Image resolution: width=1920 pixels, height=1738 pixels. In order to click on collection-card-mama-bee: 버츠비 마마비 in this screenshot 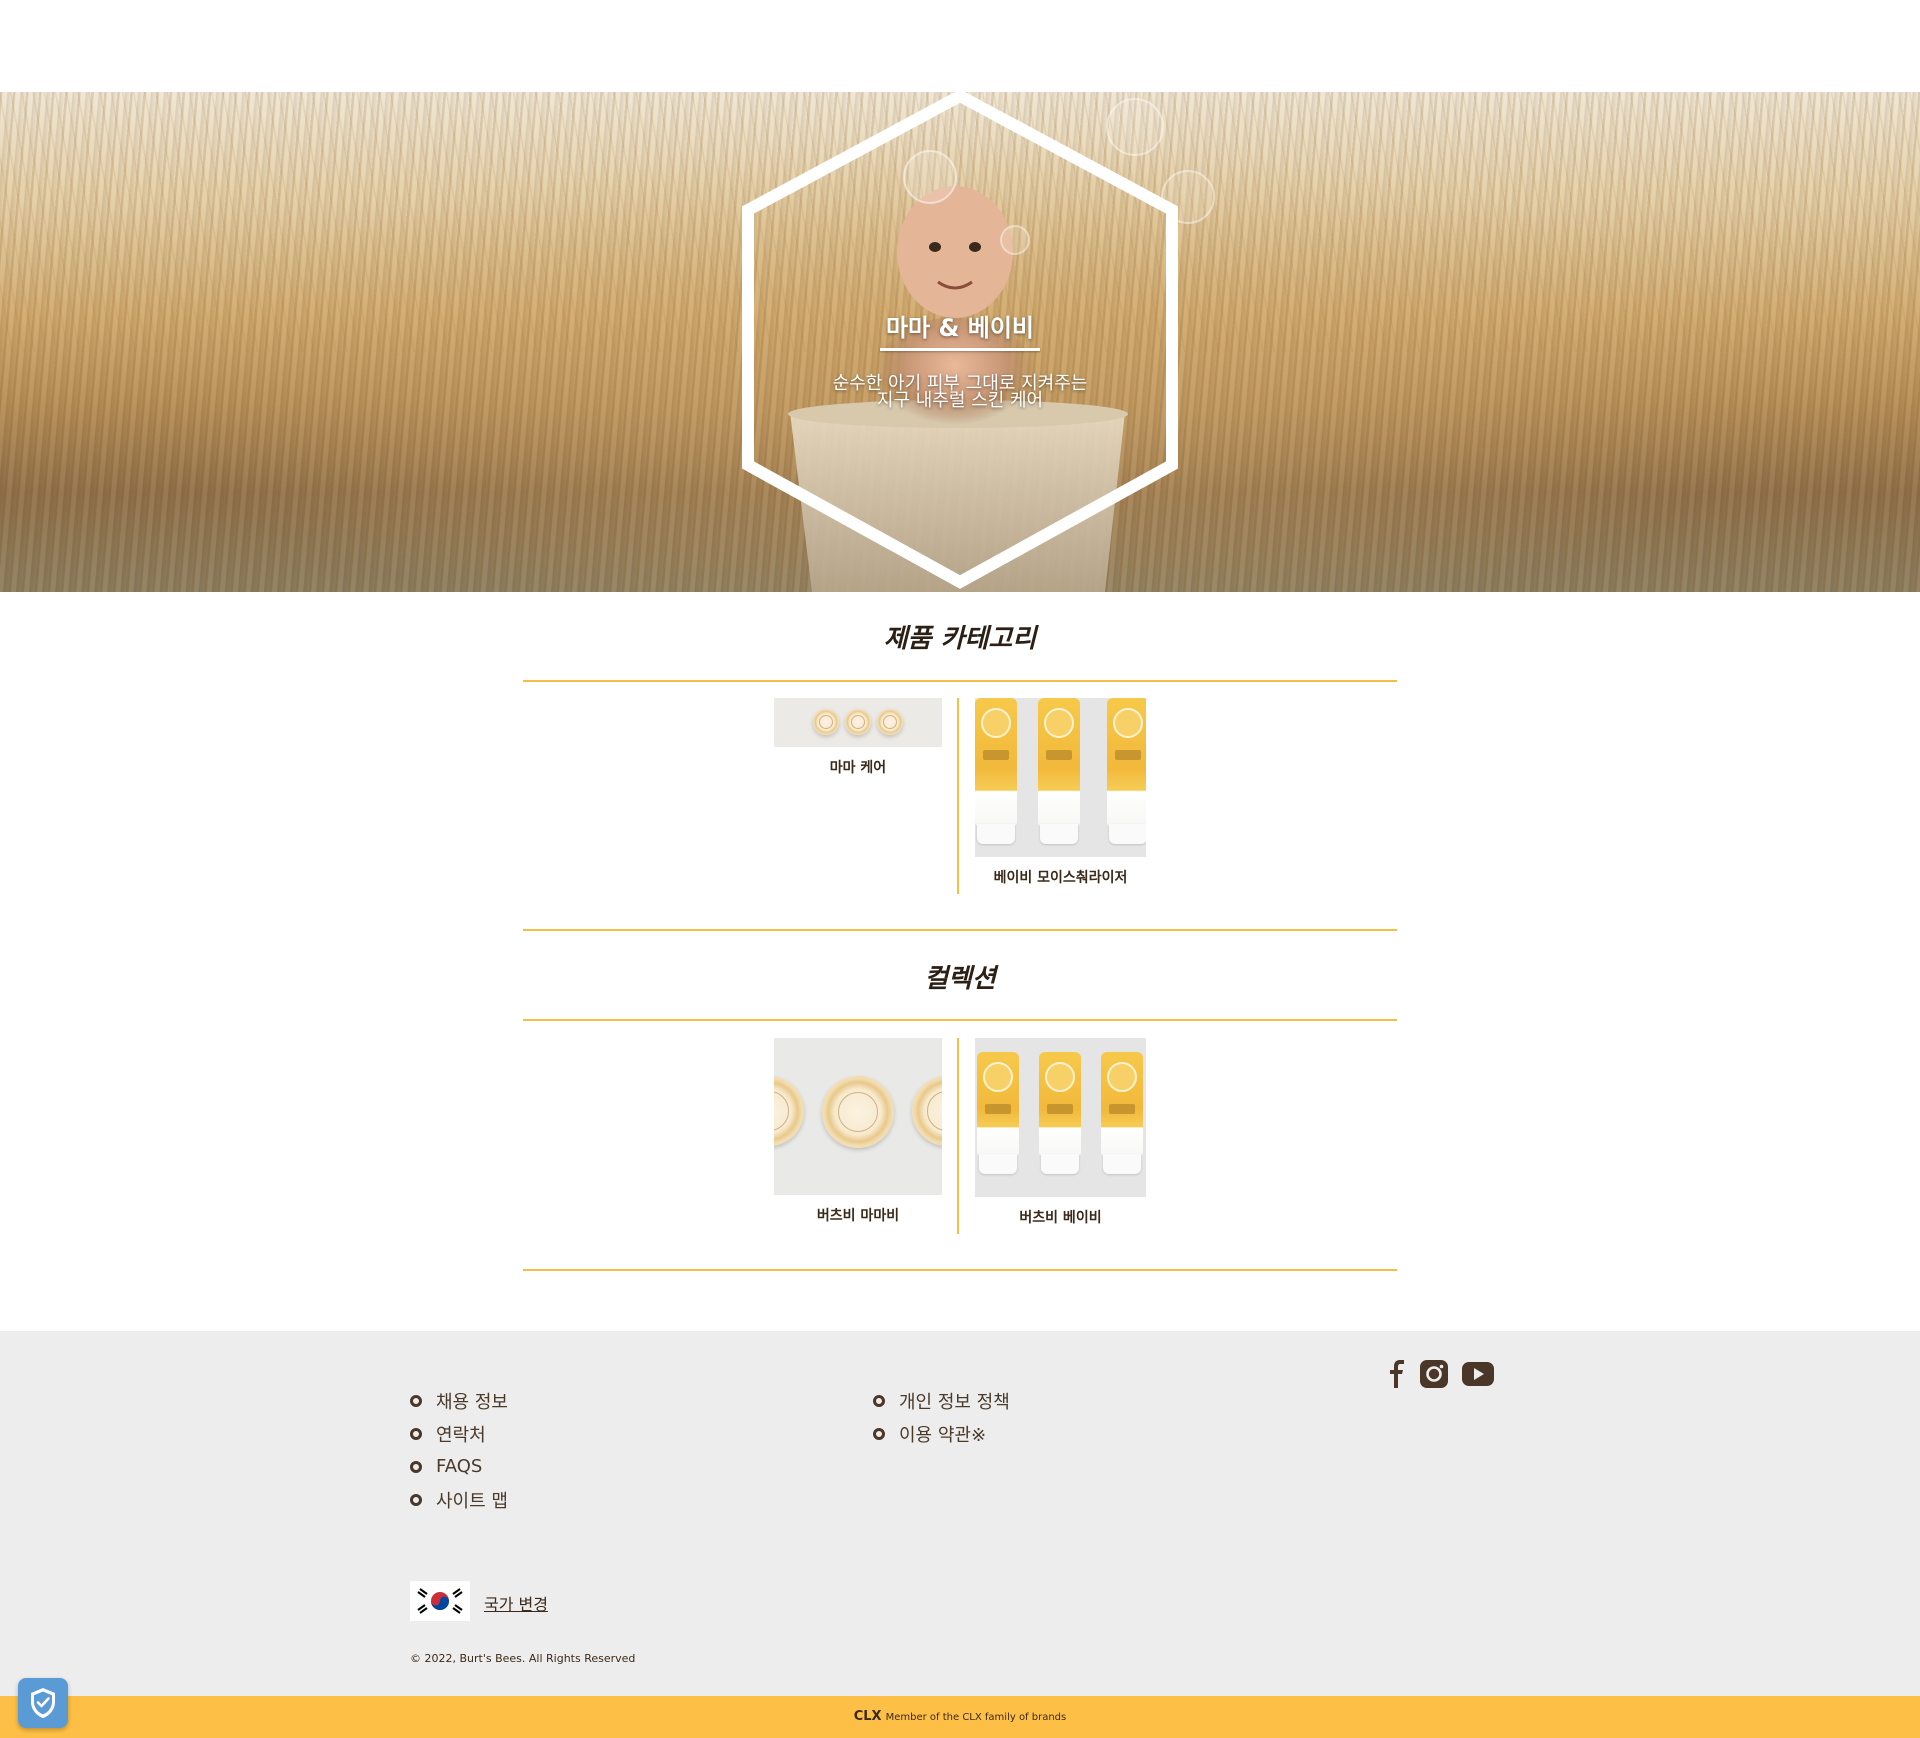, I will do `click(858, 1131)`.